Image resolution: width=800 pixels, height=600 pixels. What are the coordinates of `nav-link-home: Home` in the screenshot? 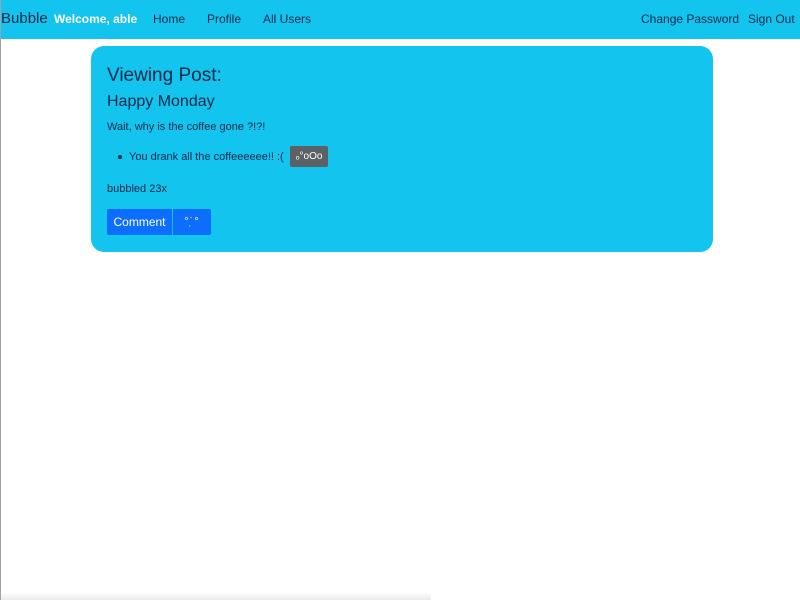 It's located at (169, 19).